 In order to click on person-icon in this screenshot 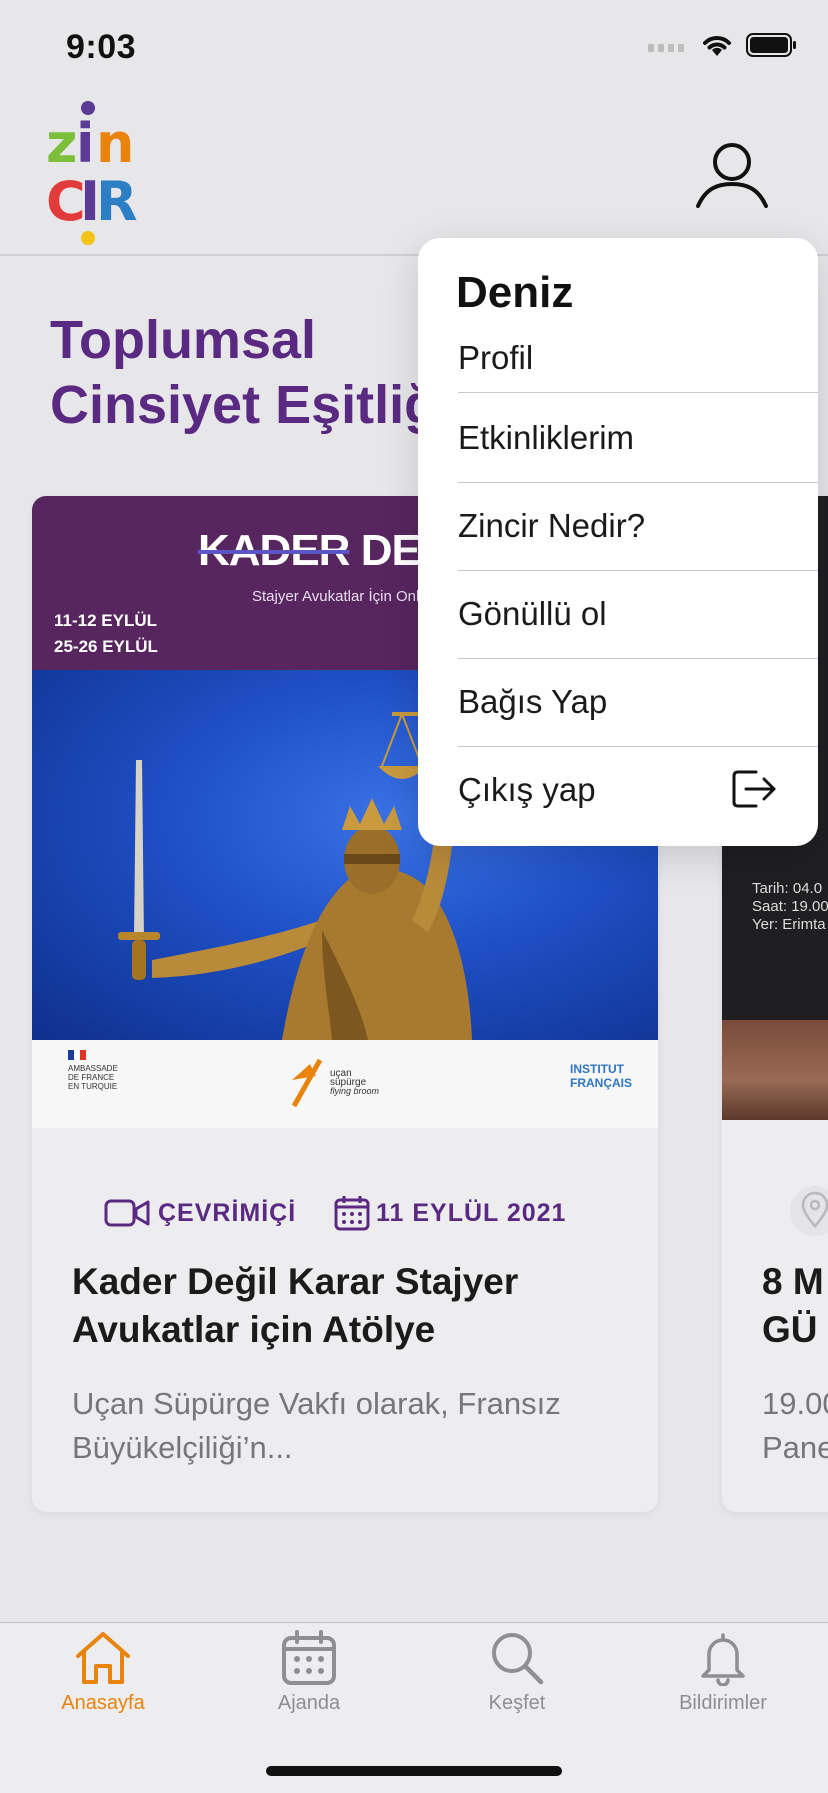, I will do `click(732, 175)`.